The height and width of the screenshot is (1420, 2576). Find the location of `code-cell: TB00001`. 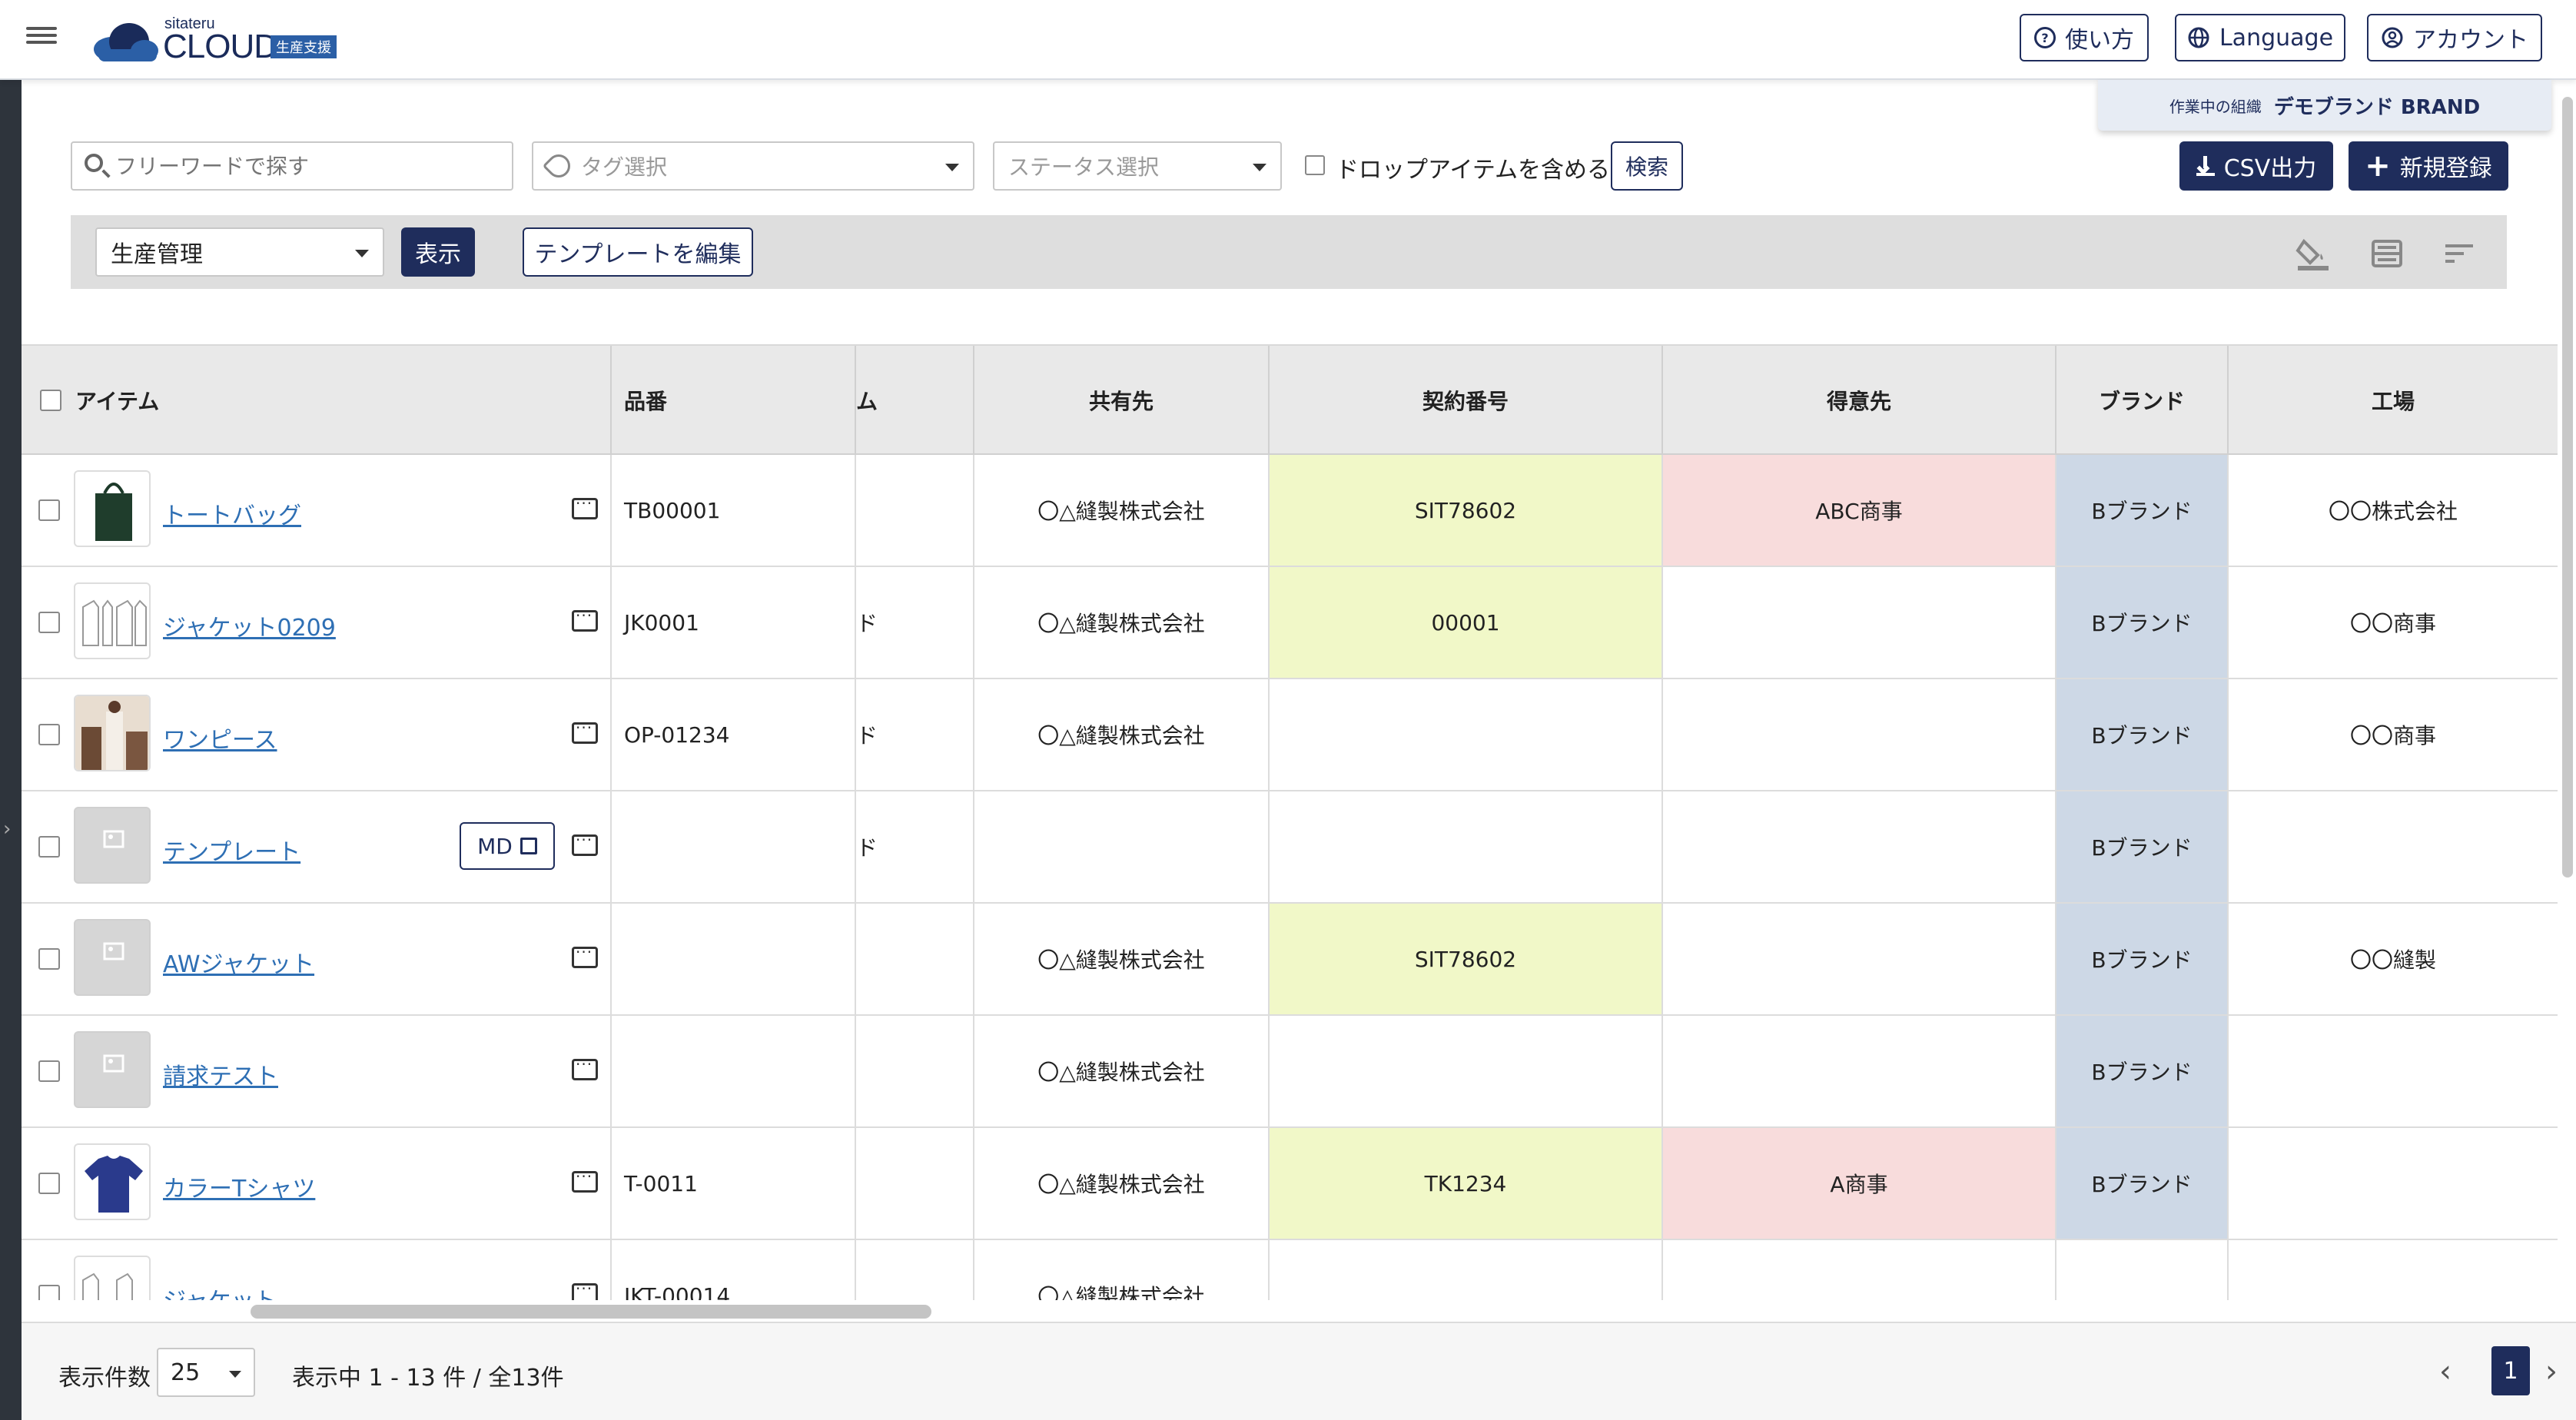

code-cell: TB00001 is located at coordinates (734, 510).